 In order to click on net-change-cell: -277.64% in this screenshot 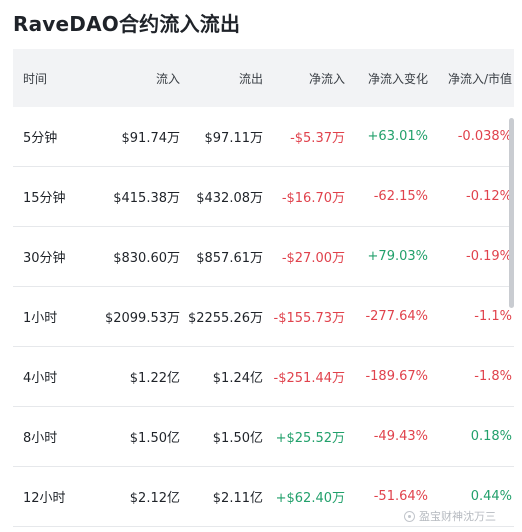, I will do `click(396, 316)`.